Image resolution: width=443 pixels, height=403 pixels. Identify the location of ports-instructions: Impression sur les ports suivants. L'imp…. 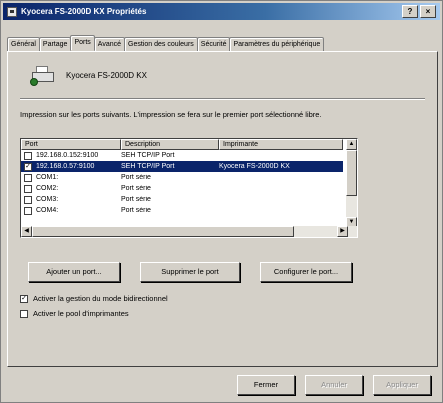
(171, 114).